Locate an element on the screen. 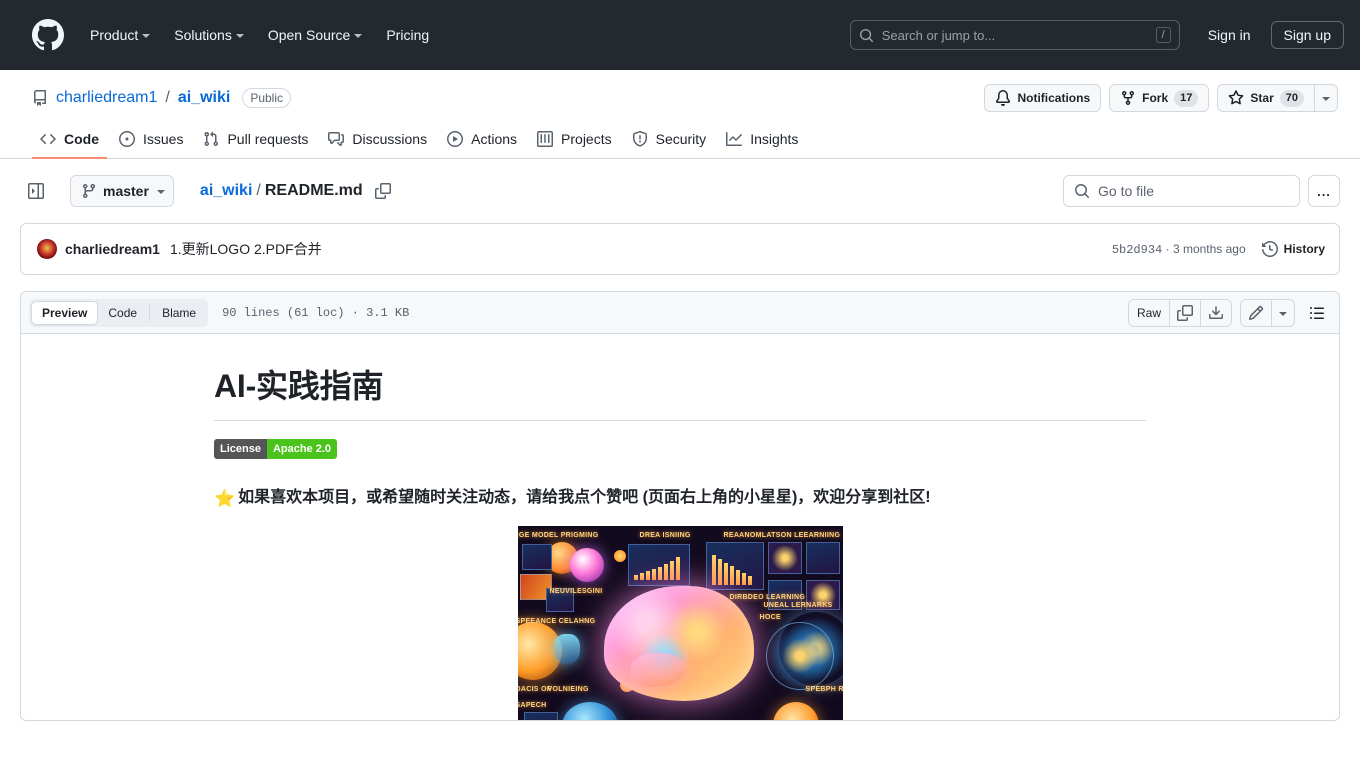 The height and width of the screenshot is (764, 1360). image-caption: SAPECH is located at coordinates (532, 705).